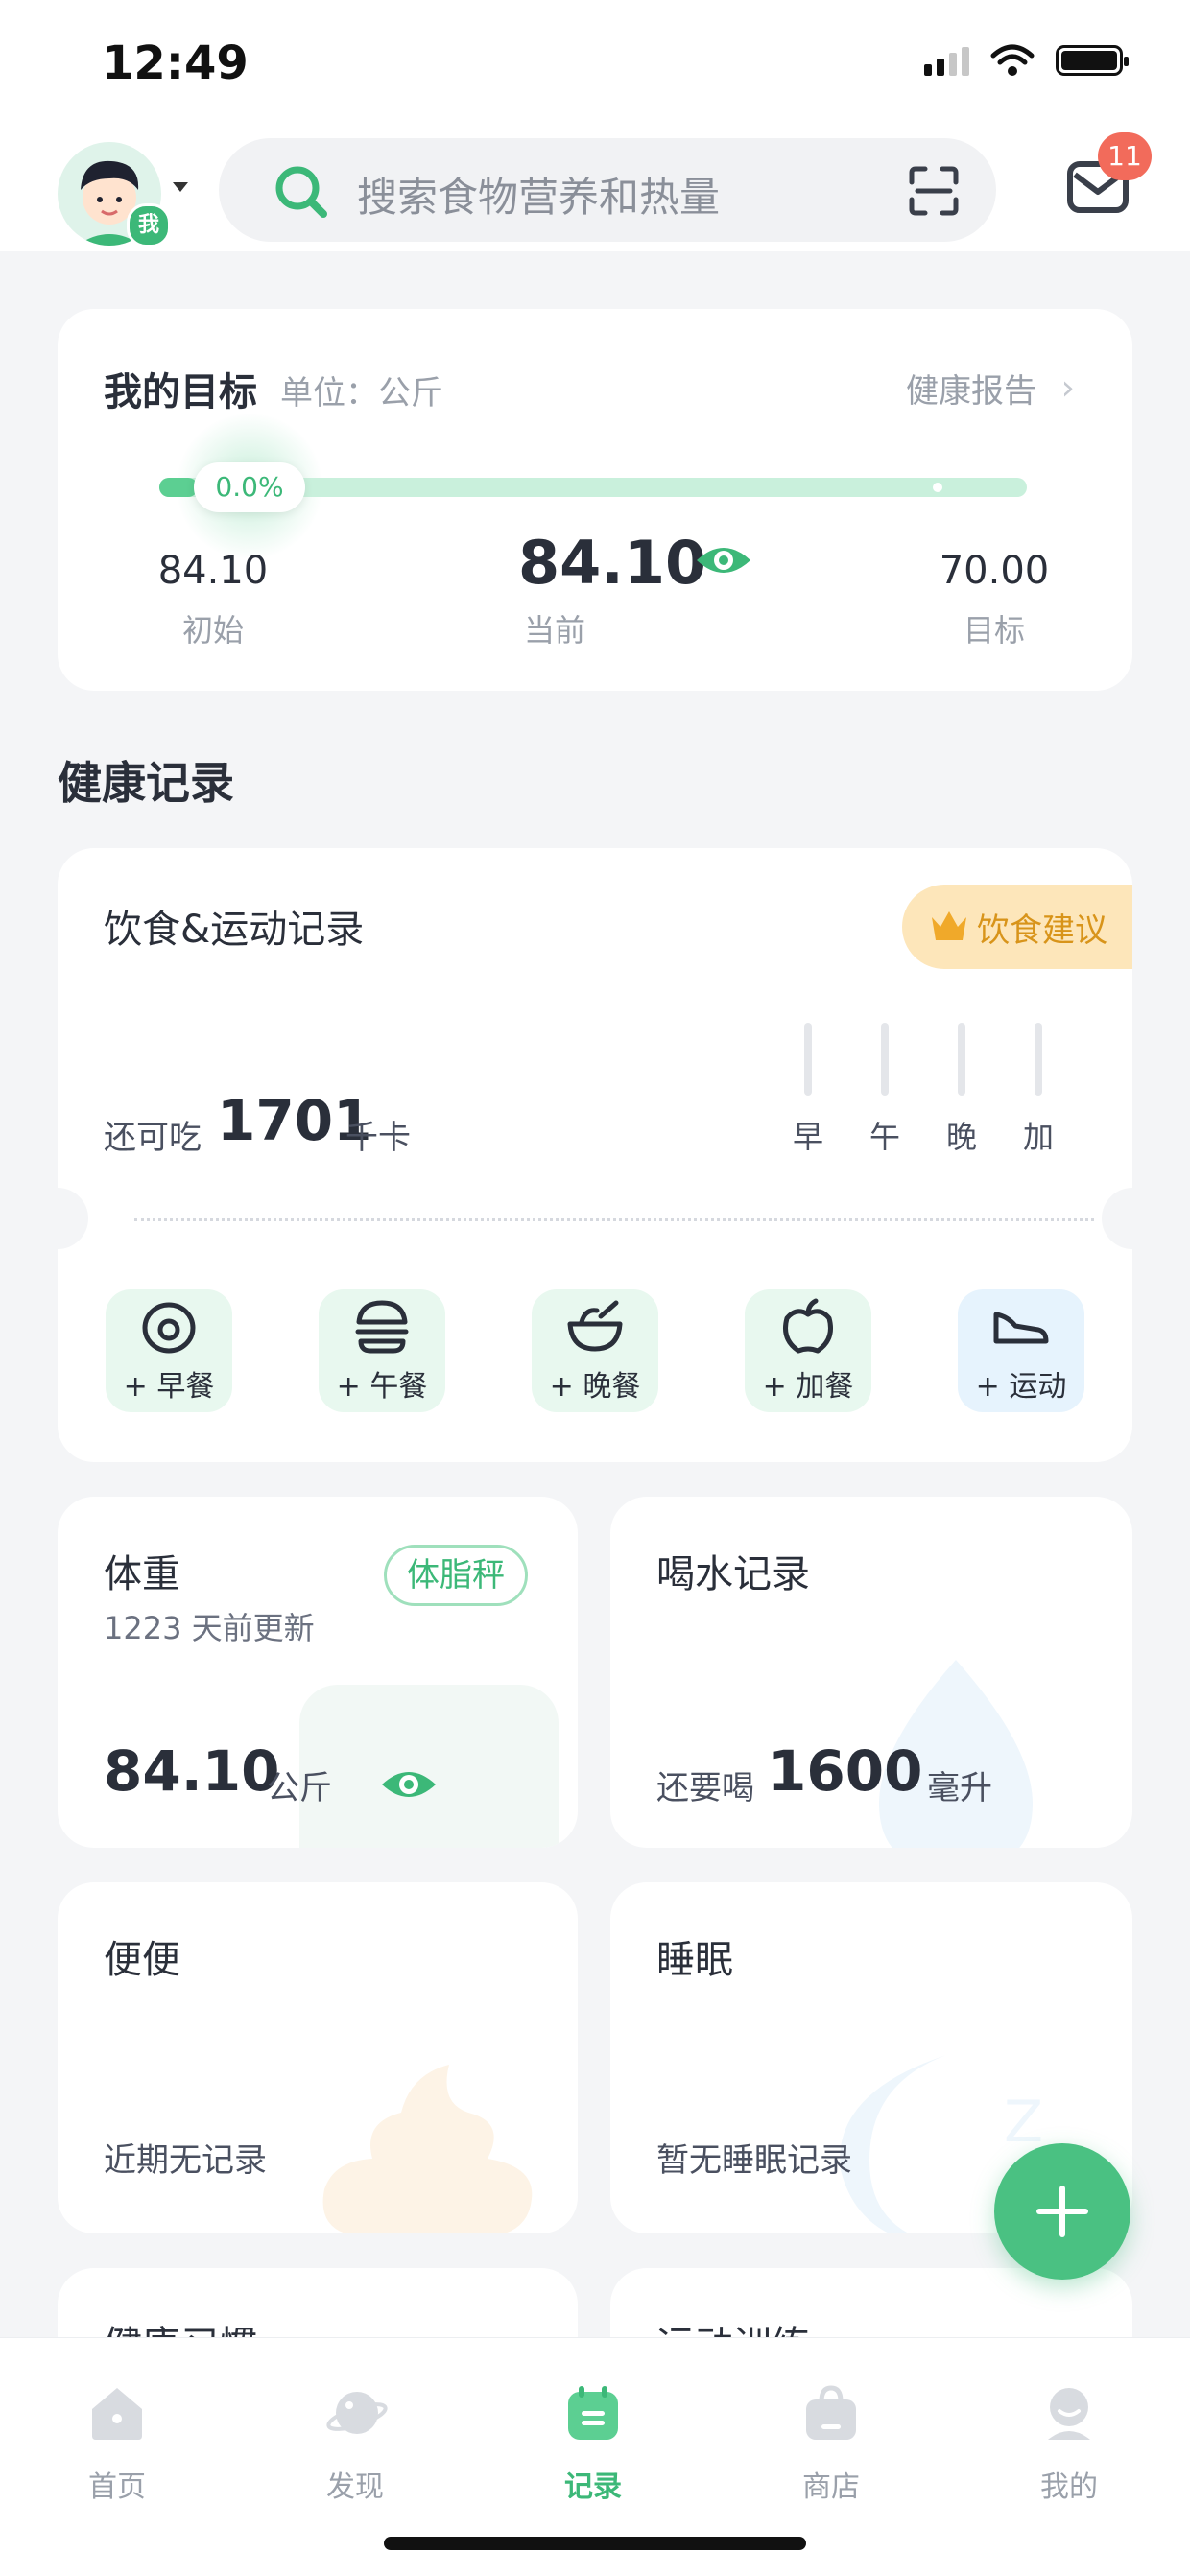 This screenshot has height=2576, width=1190. I want to click on water-title: 喝水记录, so click(733, 1574).